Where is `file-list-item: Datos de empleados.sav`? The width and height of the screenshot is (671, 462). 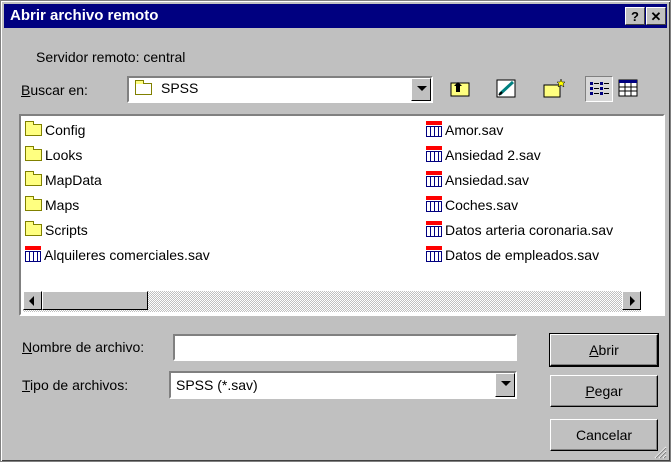
file-list-item: Datos de empleados.sav is located at coordinates (512, 255).